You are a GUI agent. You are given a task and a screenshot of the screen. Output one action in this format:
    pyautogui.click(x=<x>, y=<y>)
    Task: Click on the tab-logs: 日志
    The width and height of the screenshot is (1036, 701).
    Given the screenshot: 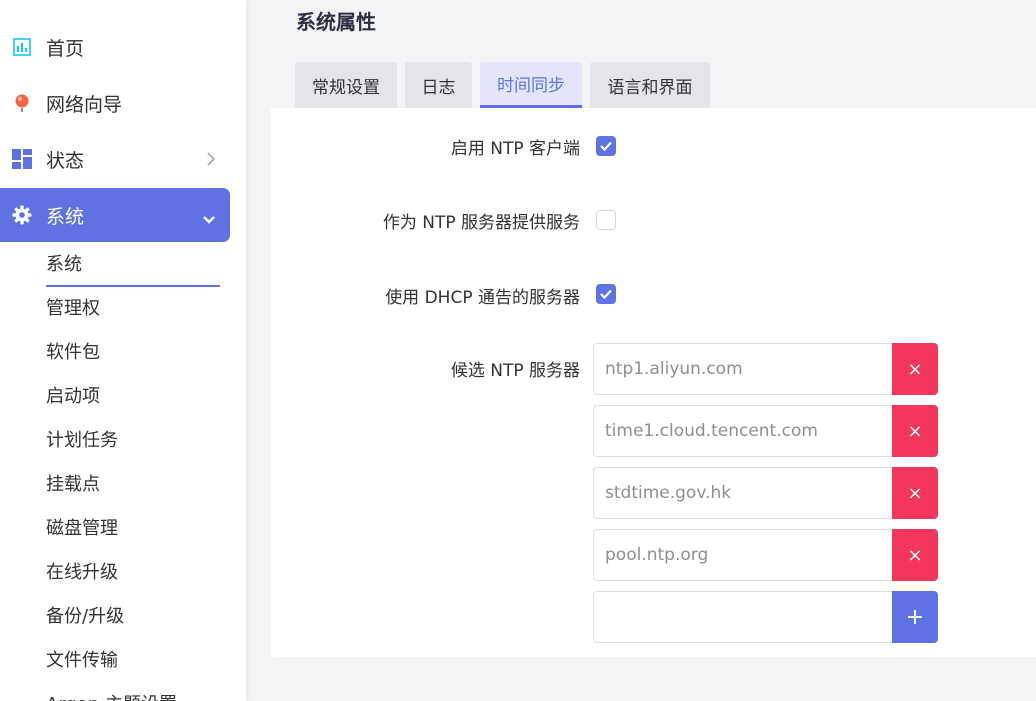 What is the action you would take?
    pyautogui.click(x=438, y=85)
    